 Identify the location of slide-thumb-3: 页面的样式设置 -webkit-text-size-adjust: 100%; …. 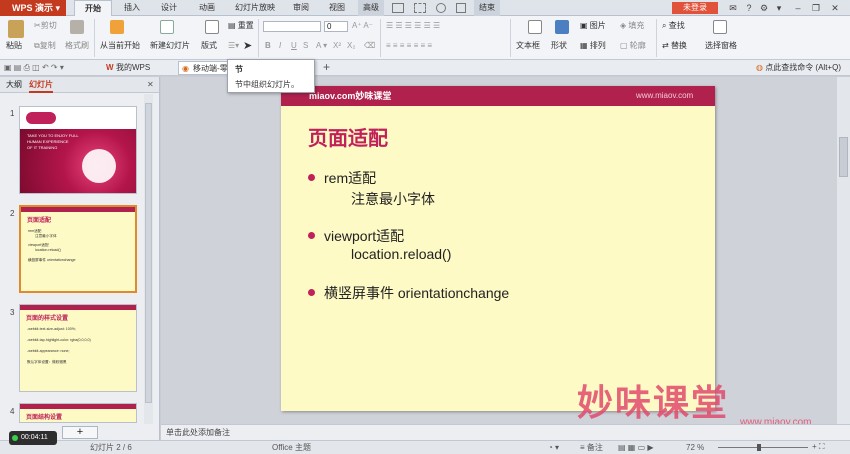
(78, 348).